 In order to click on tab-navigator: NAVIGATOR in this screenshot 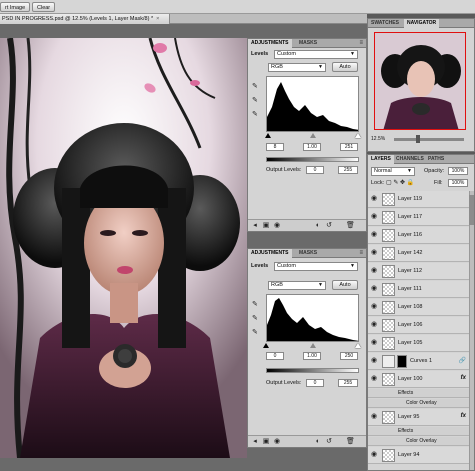, I will do `click(422, 23)`.